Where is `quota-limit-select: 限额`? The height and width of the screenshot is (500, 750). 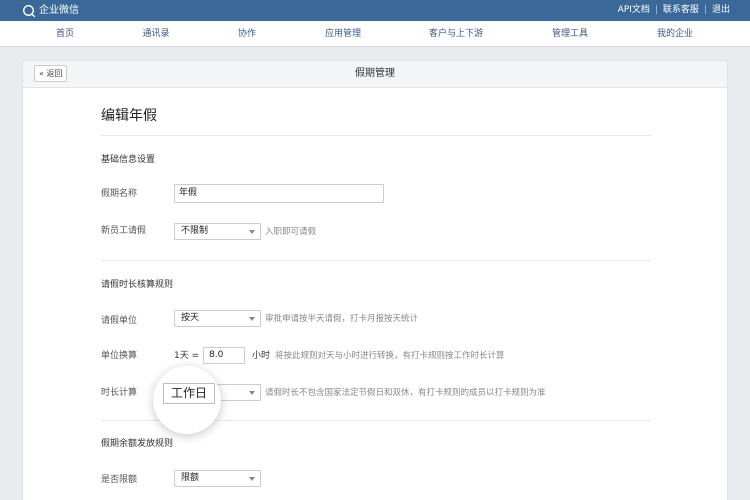 quota-limit-select: 限额 is located at coordinates (217, 478).